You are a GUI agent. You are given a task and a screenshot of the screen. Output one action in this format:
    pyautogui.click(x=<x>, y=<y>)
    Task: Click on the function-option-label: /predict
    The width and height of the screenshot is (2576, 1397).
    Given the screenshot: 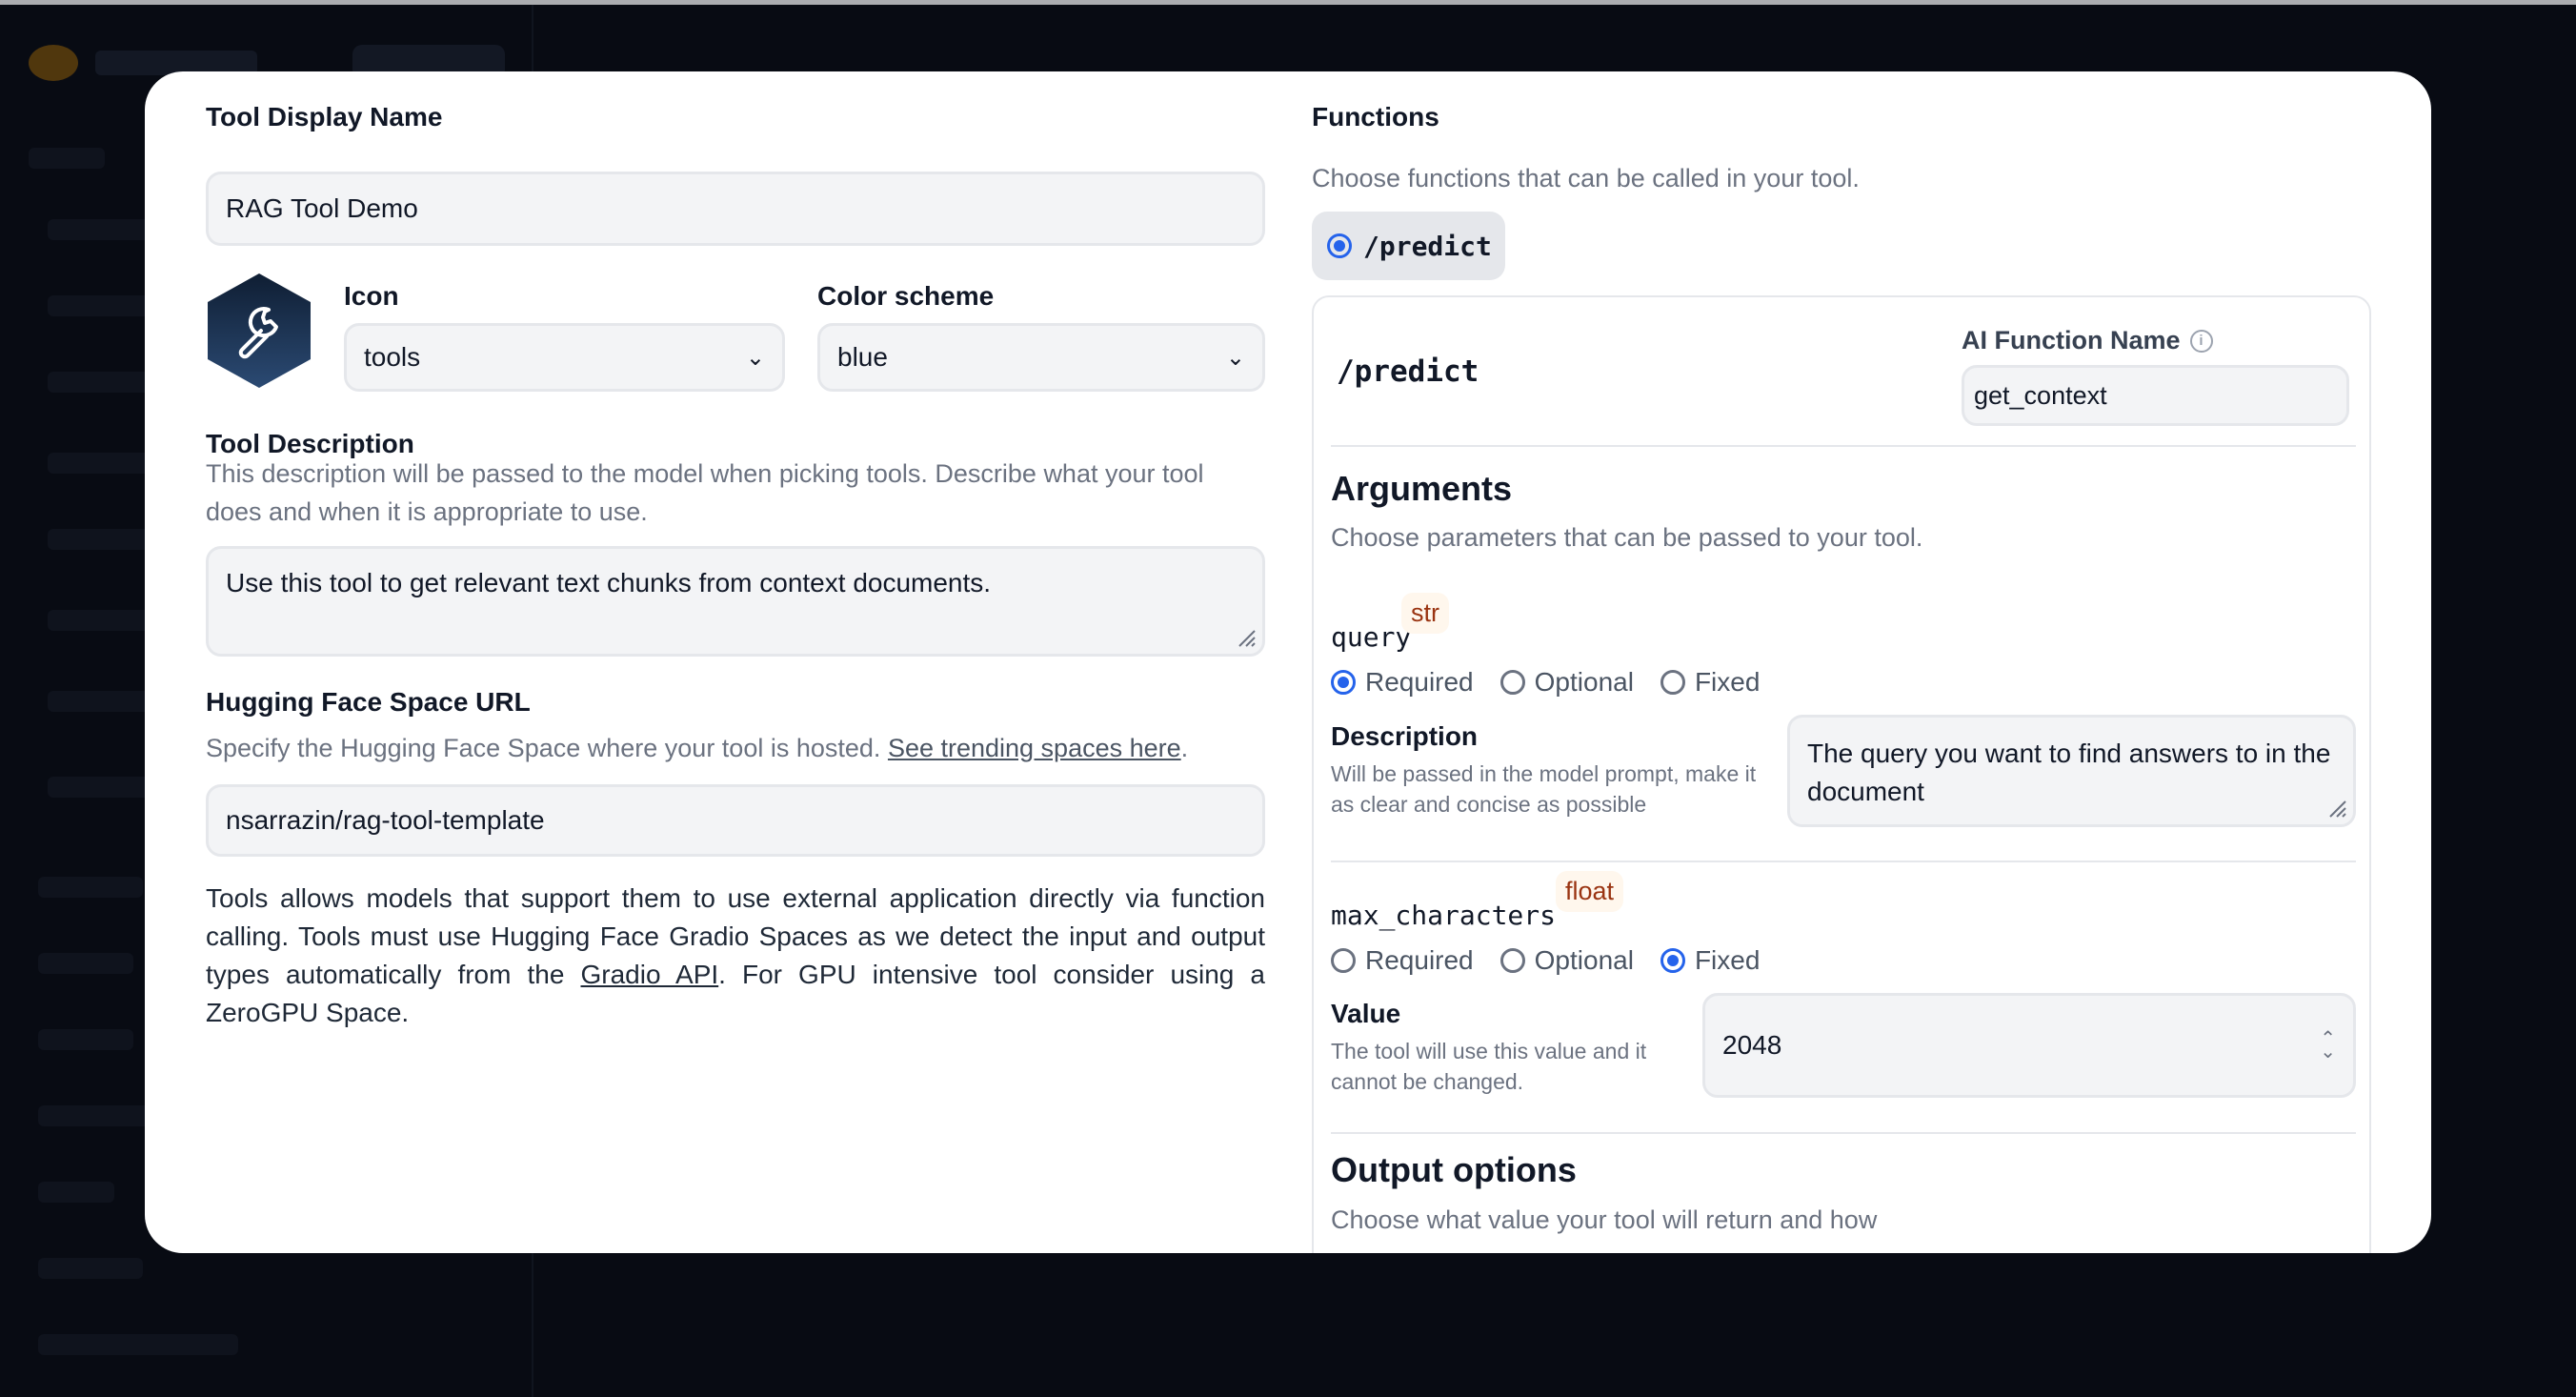 What is the action you would take?
    pyautogui.click(x=1428, y=246)
    